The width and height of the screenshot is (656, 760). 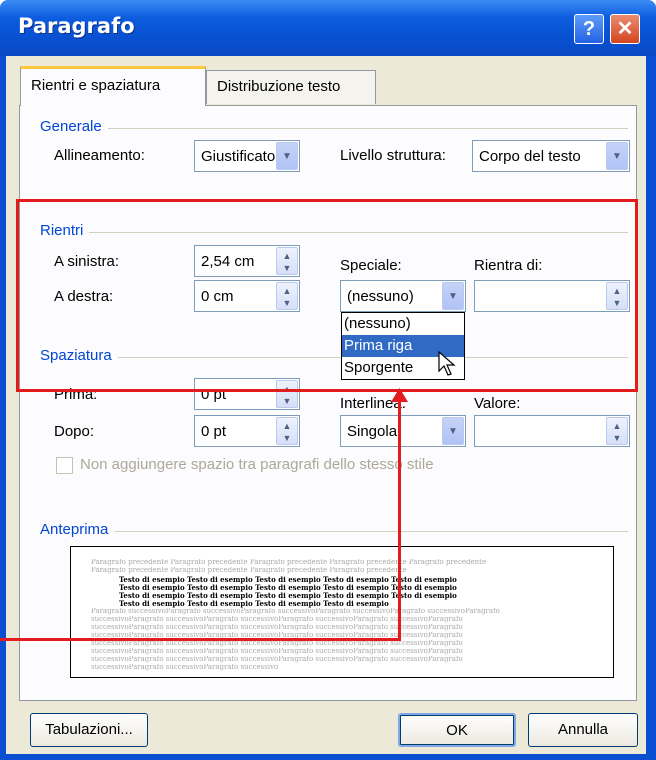 What do you see at coordinates (291, 87) in the screenshot?
I see `tab-distribuzione-testo: Distribuzione testo` at bounding box center [291, 87].